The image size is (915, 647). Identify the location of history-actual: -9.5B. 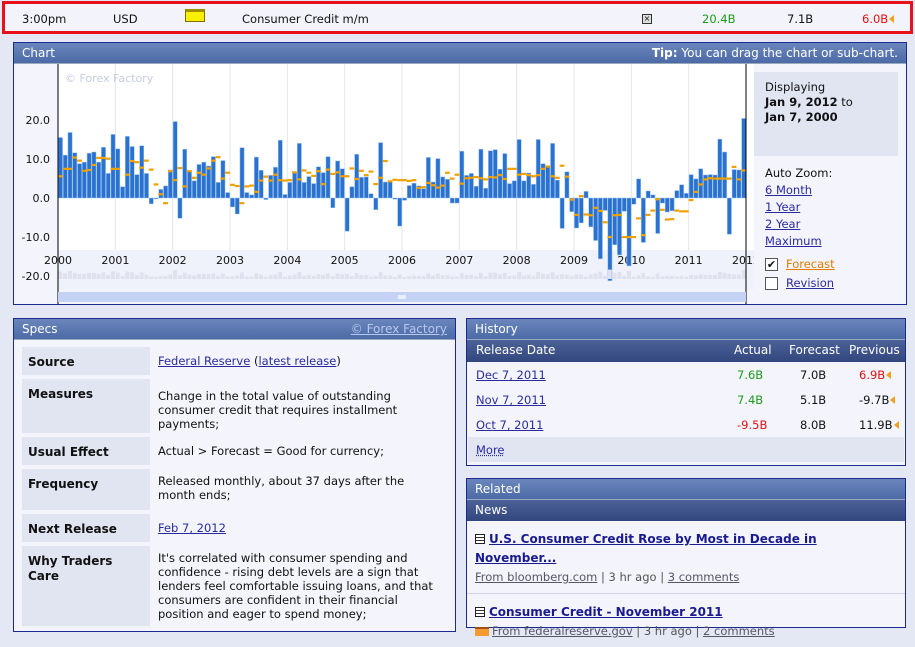
(752, 425).